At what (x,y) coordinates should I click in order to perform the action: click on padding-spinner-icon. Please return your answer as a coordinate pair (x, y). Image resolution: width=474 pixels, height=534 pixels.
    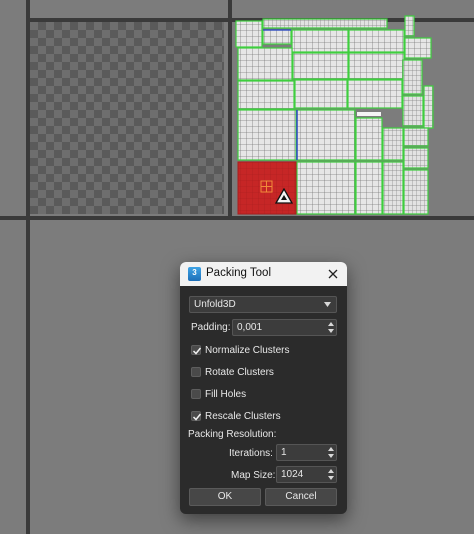
    Looking at the image, I should click on (331, 327).